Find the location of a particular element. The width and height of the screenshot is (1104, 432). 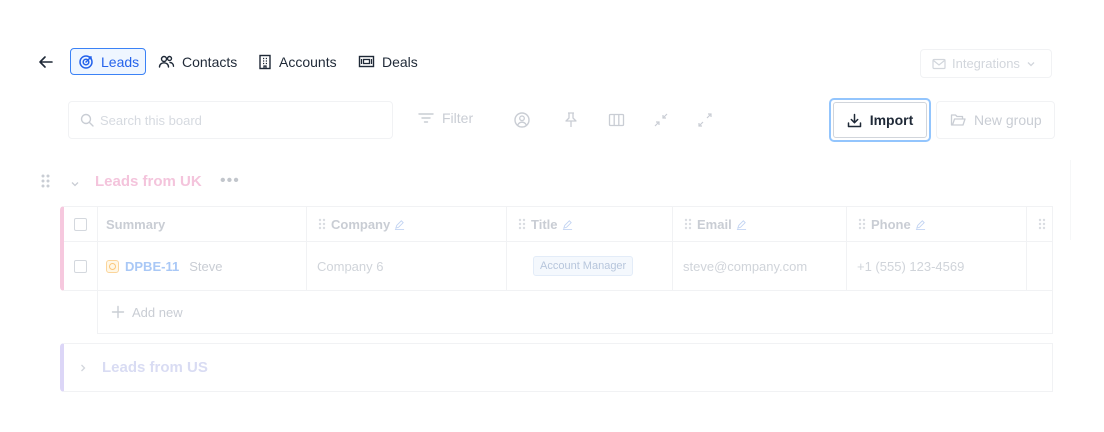

email-cell: steve@company.com is located at coordinates (760, 266).